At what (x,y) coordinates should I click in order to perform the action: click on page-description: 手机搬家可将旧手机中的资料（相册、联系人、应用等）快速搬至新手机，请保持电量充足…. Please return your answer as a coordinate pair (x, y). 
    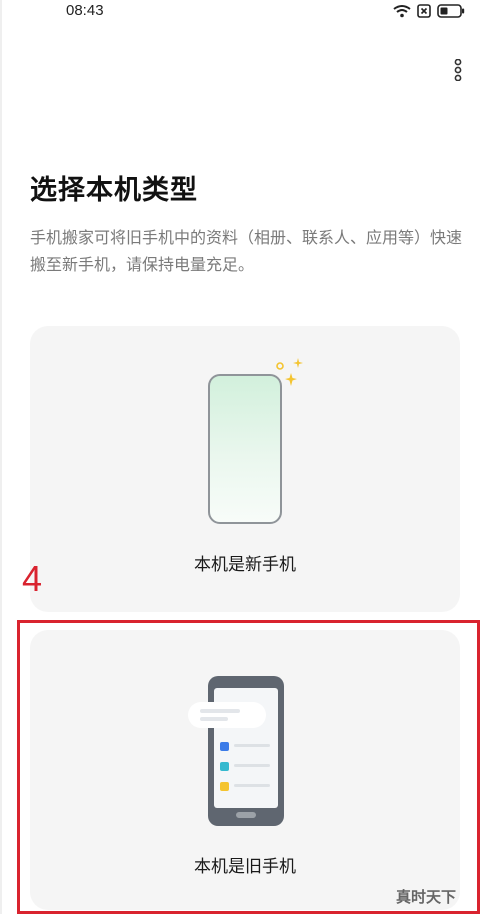
    Looking at the image, I should click on (246, 251).